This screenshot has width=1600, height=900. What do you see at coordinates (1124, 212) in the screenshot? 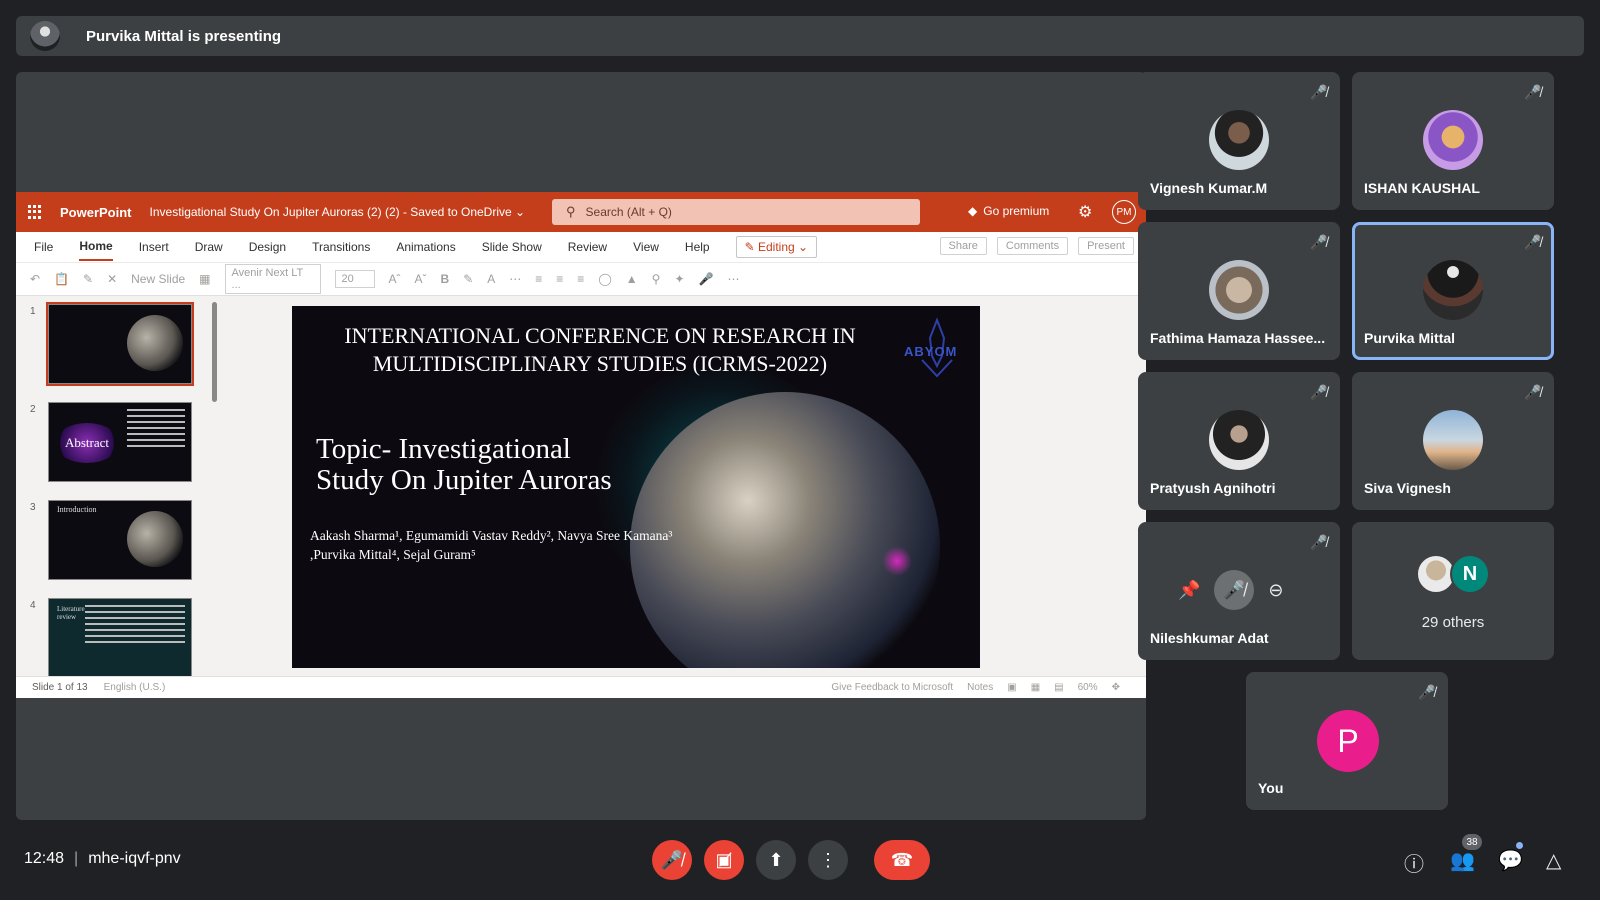
I see `account-avatar: PM` at bounding box center [1124, 212].